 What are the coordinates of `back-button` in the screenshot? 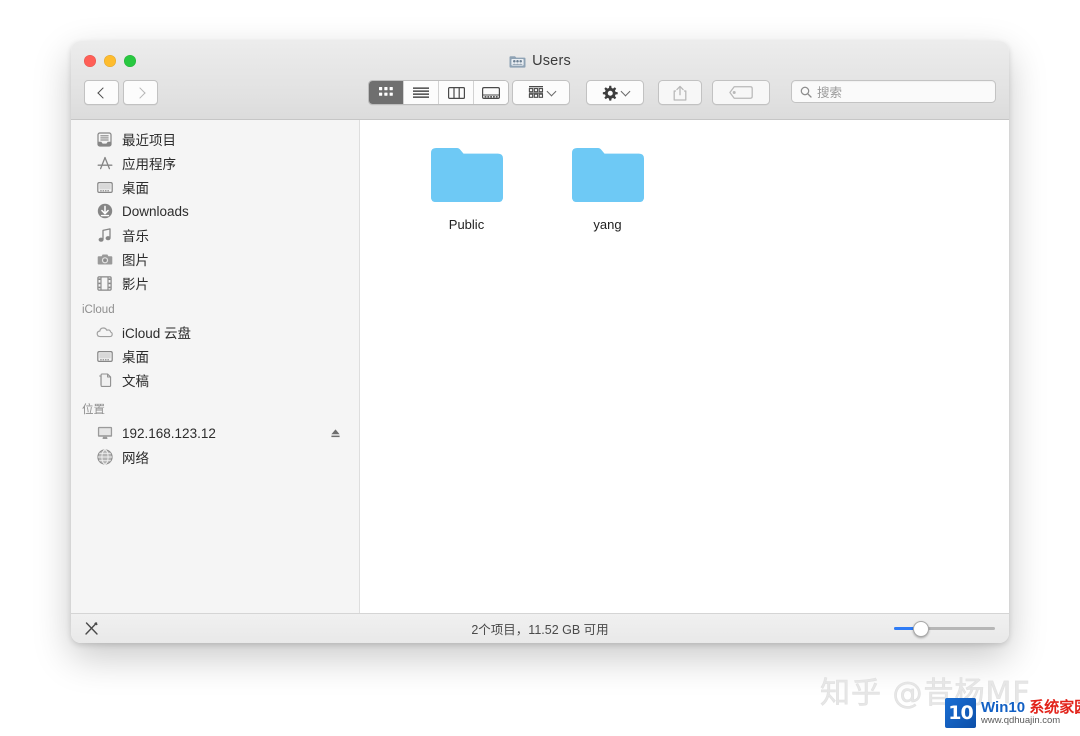 It's located at (101, 92).